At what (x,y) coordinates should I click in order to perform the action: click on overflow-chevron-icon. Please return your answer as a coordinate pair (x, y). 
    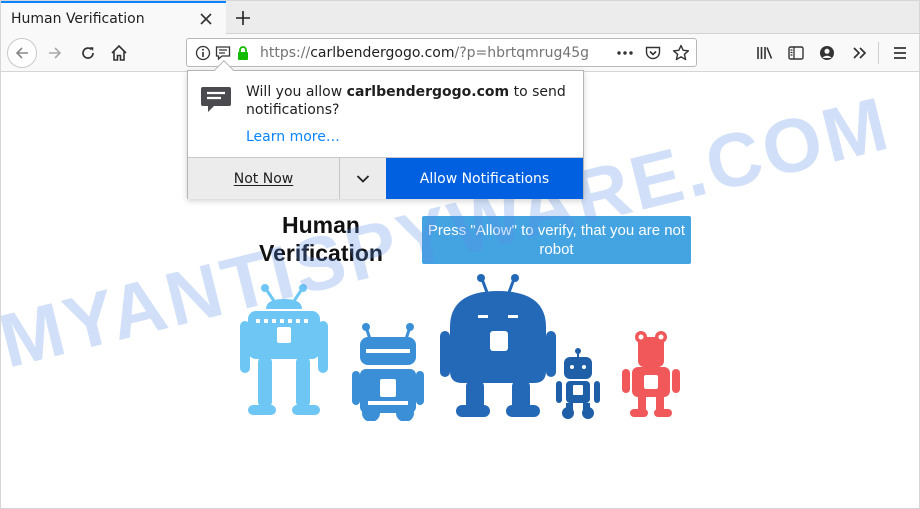
    Looking at the image, I should click on (860, 53).